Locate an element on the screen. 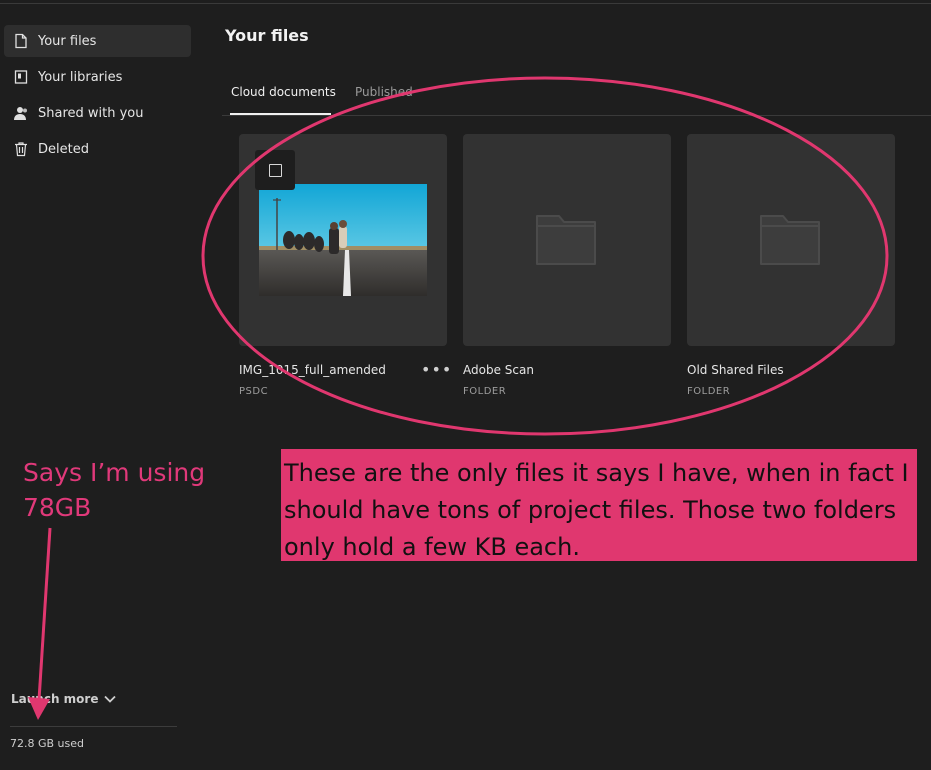 The height and width of the screenshot is (770, 931). select-checkbox is located at coordinates (275, 170).